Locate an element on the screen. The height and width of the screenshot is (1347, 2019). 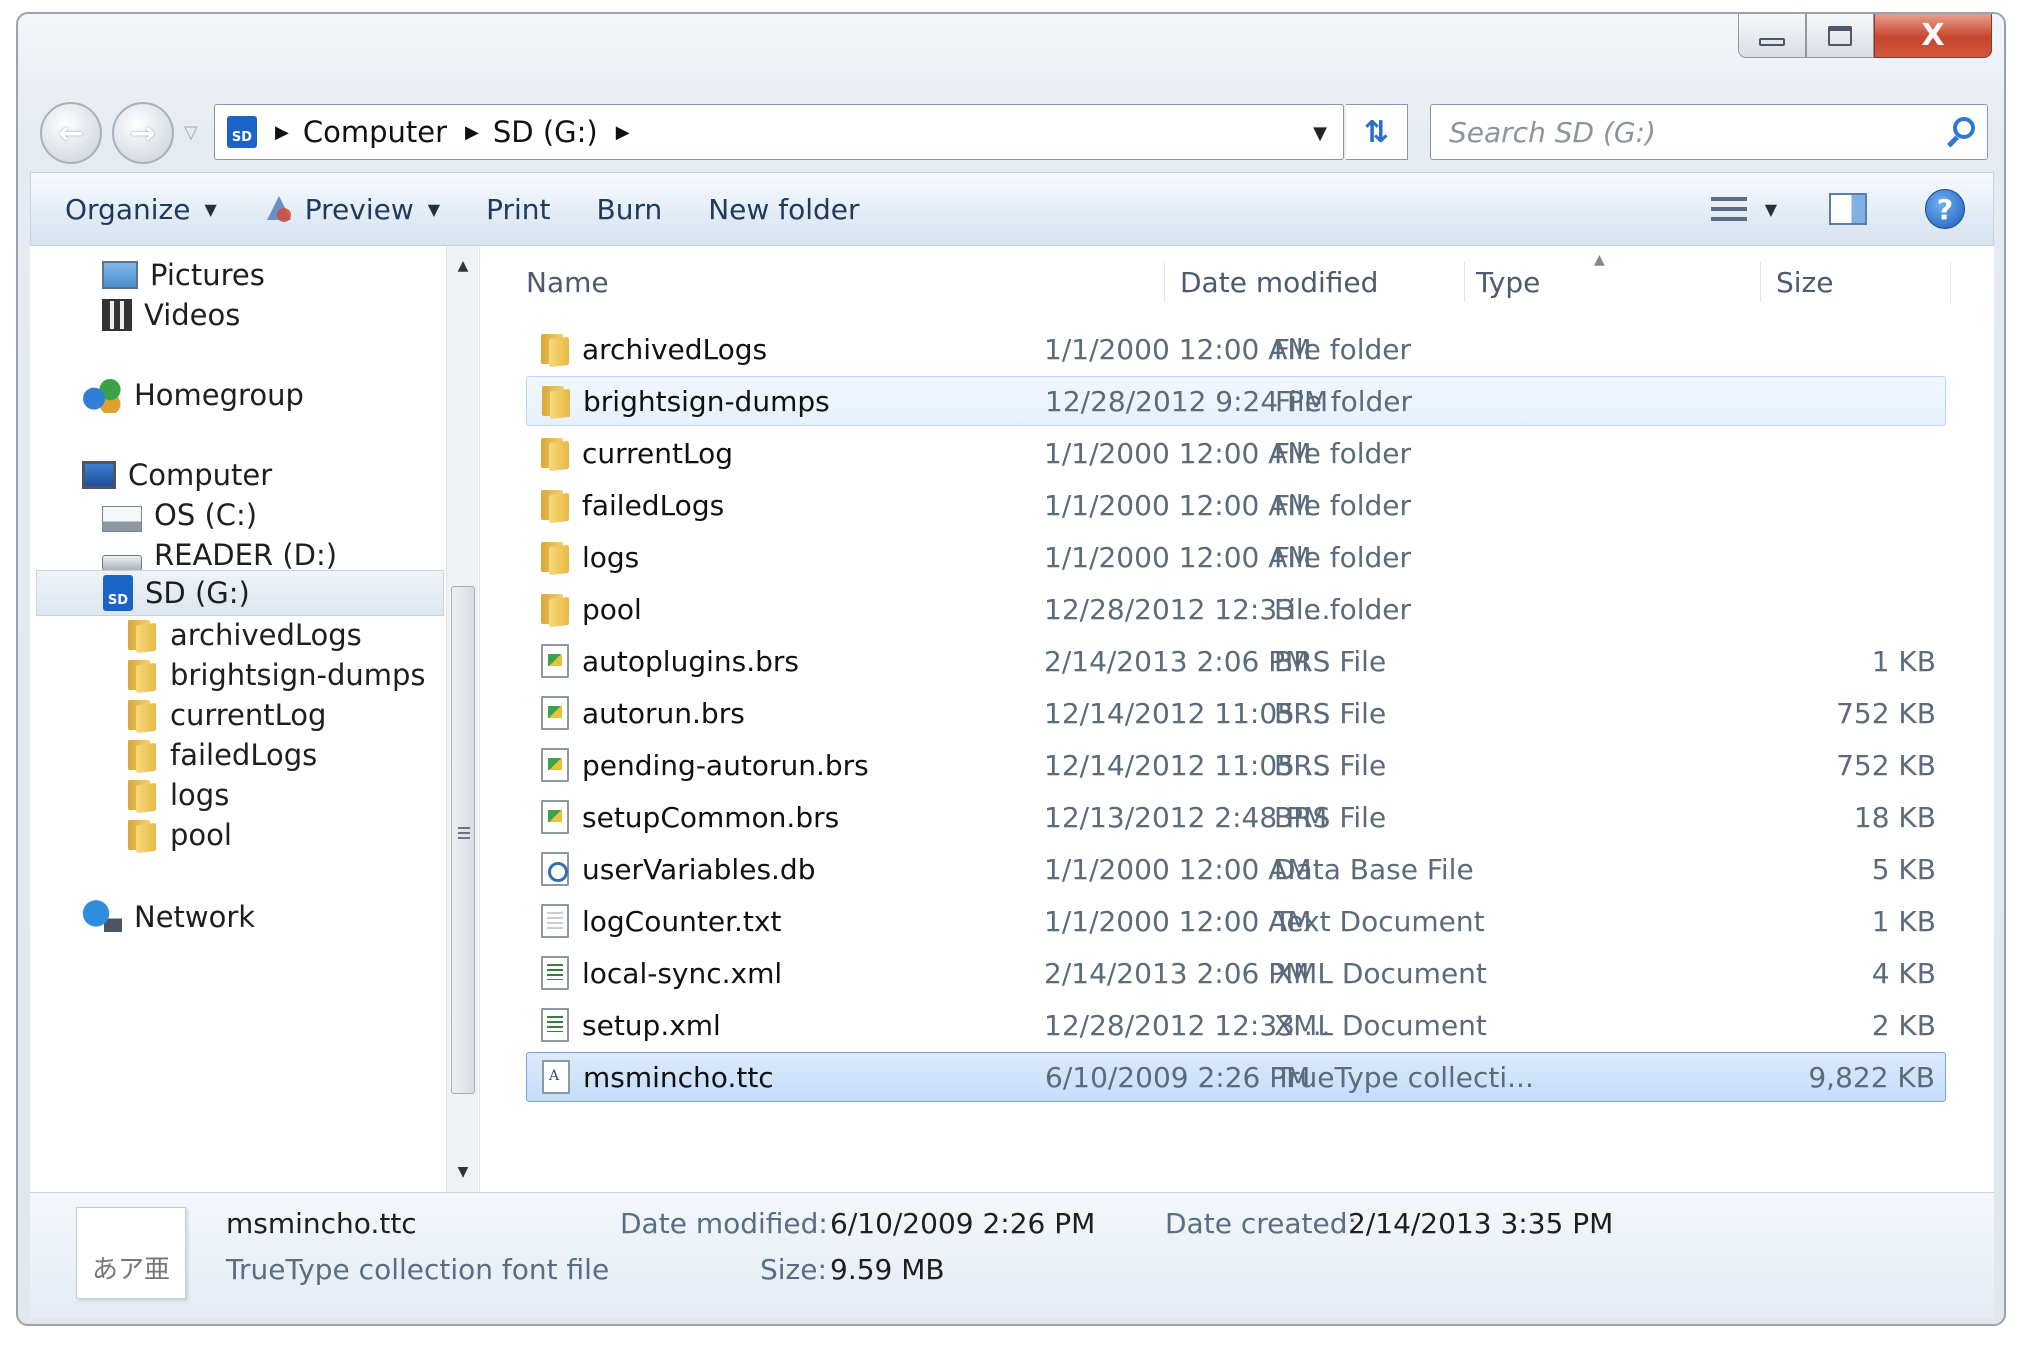
breadcrumb-computer: Computer is located at coordinates (375, 132).